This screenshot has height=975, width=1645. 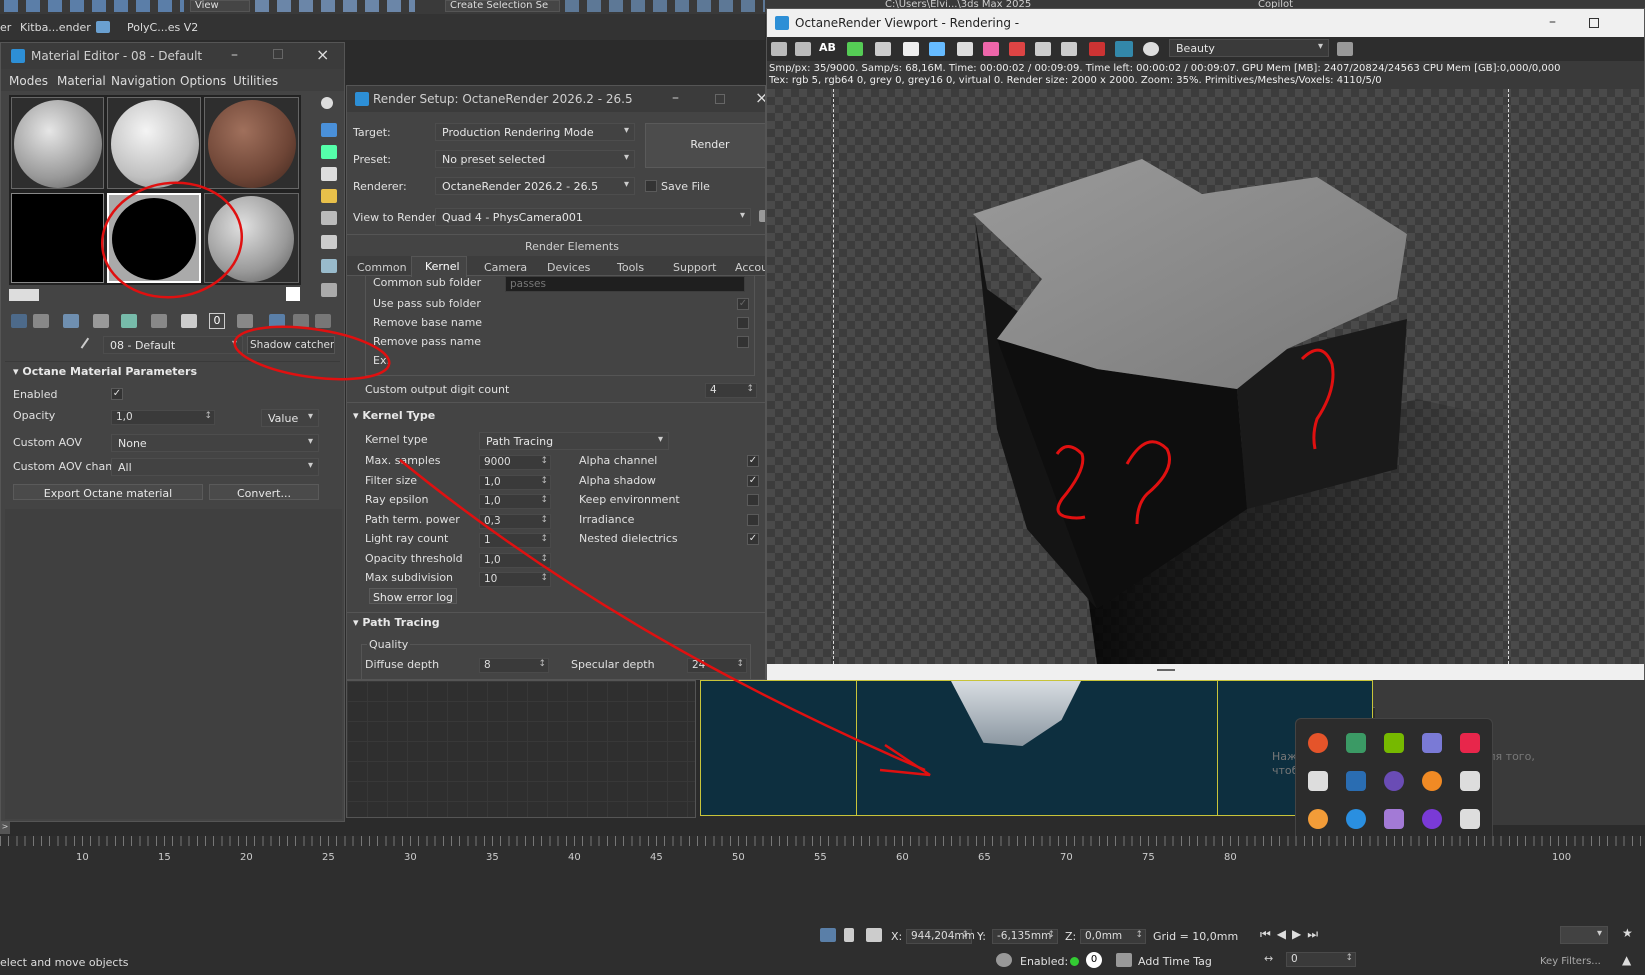 What do you see at coordinates (329, 130) in the screenshot?
I see `backlight-icon` at bounding box center [329, 130].